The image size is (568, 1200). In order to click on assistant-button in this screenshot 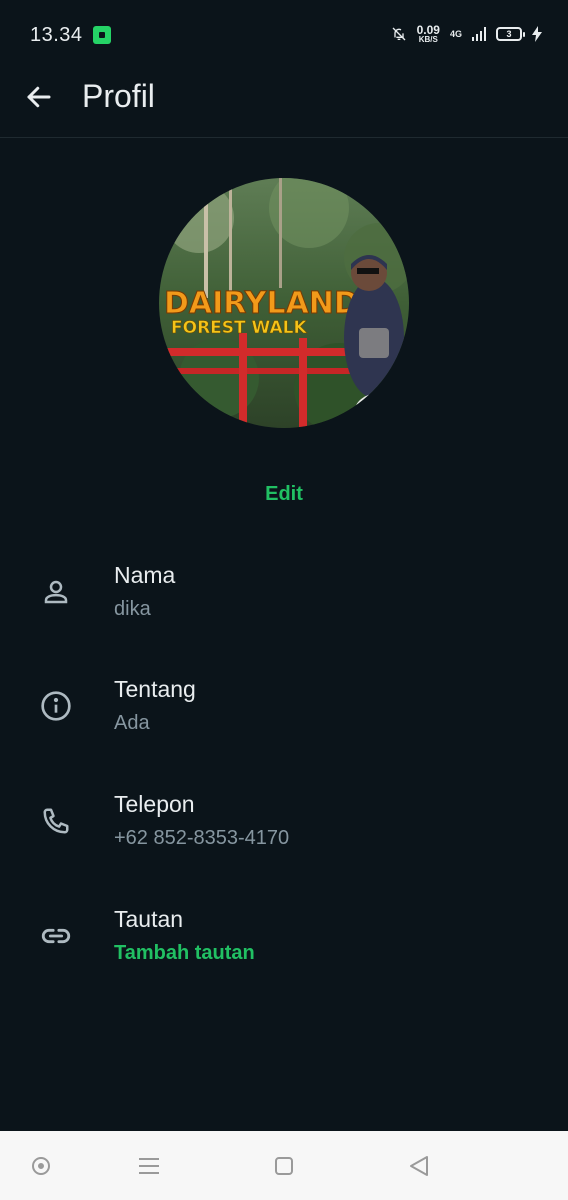, I will do `click(41, 1166)`.